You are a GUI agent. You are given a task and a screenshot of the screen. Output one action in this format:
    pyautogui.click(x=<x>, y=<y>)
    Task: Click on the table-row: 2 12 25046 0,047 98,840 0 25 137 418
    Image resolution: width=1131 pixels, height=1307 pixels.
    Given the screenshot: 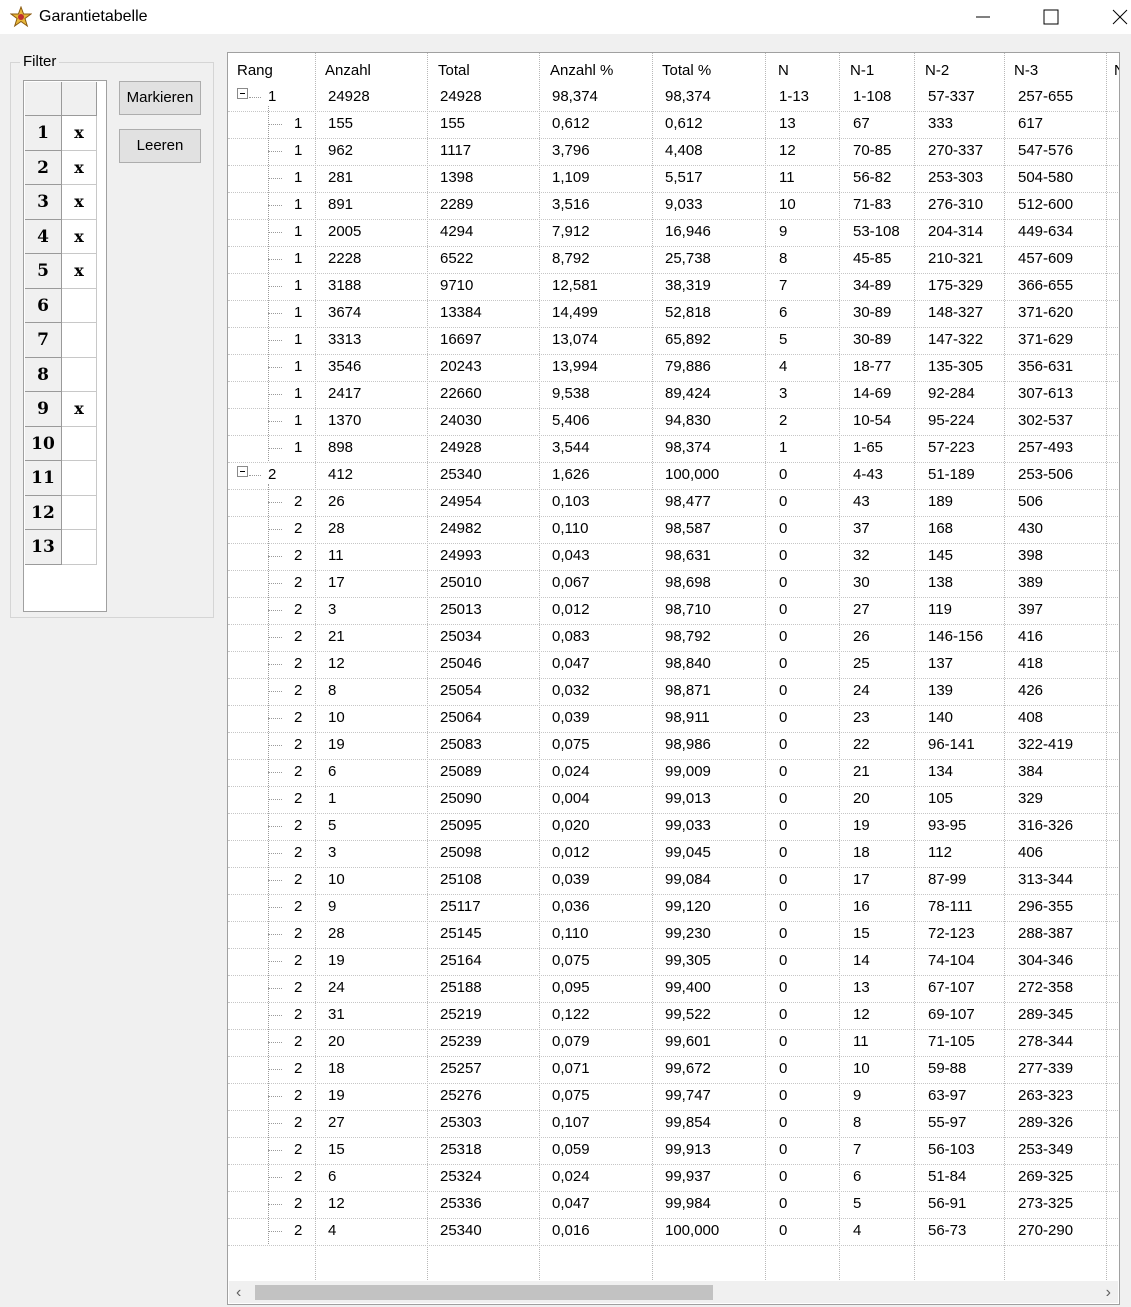 What is the action you would take?
    pyautogui.click(x=673, y=665)
    